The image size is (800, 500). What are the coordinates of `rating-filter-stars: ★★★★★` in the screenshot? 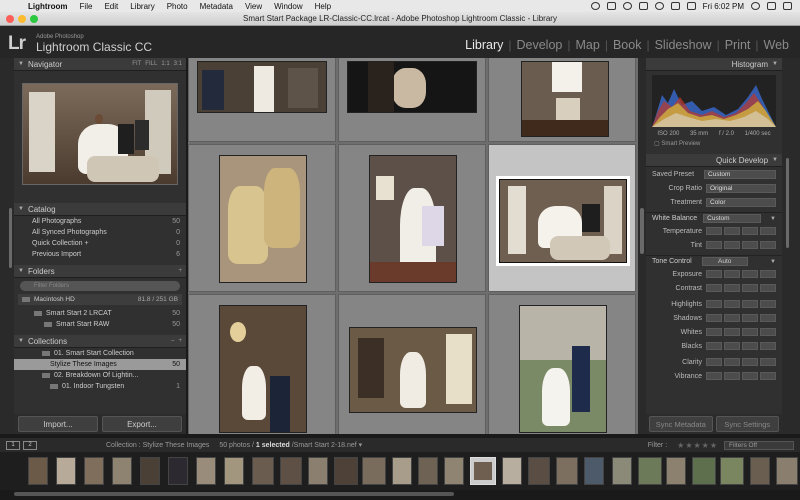 It's located at (697, 445).